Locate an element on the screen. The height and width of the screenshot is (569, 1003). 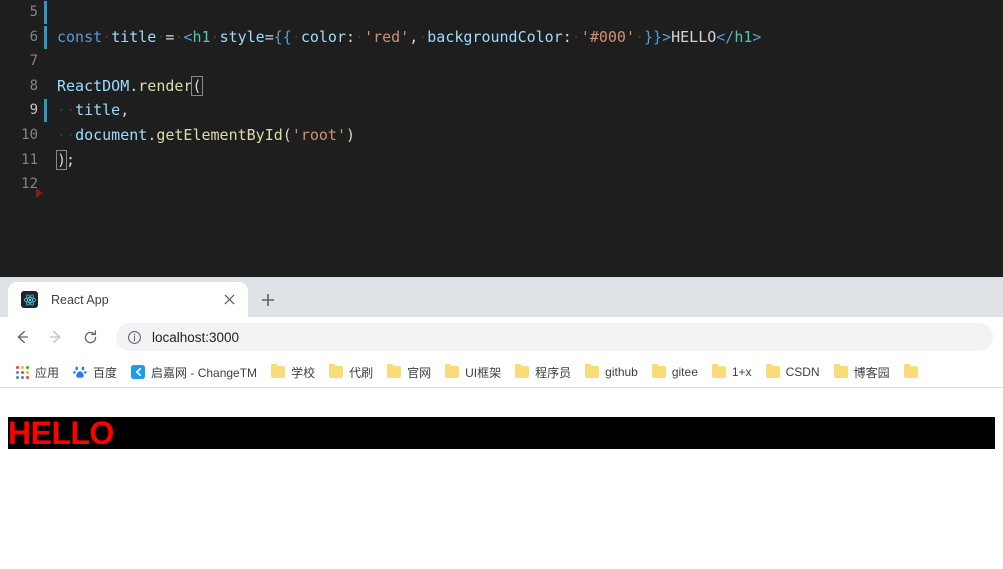
bookmark-label: 百度 is located at coordinates (105, 372).